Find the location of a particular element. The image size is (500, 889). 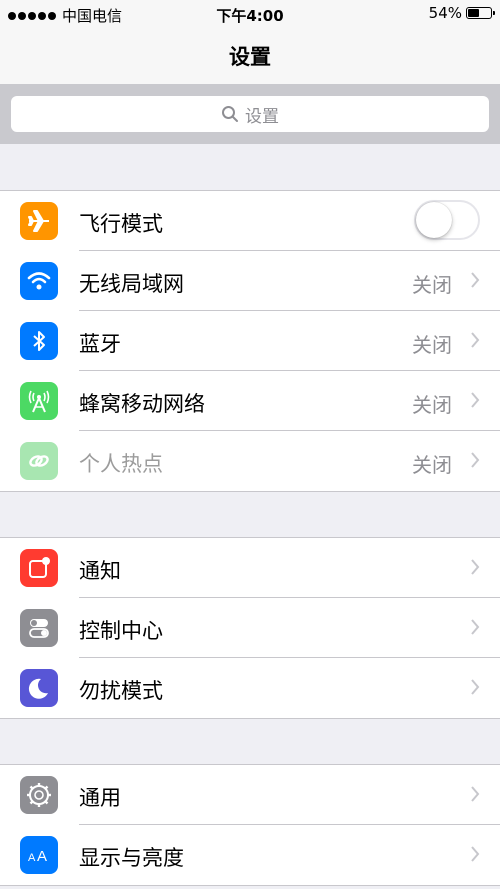

search-input: 设置 is located at coordinates (250, 114).